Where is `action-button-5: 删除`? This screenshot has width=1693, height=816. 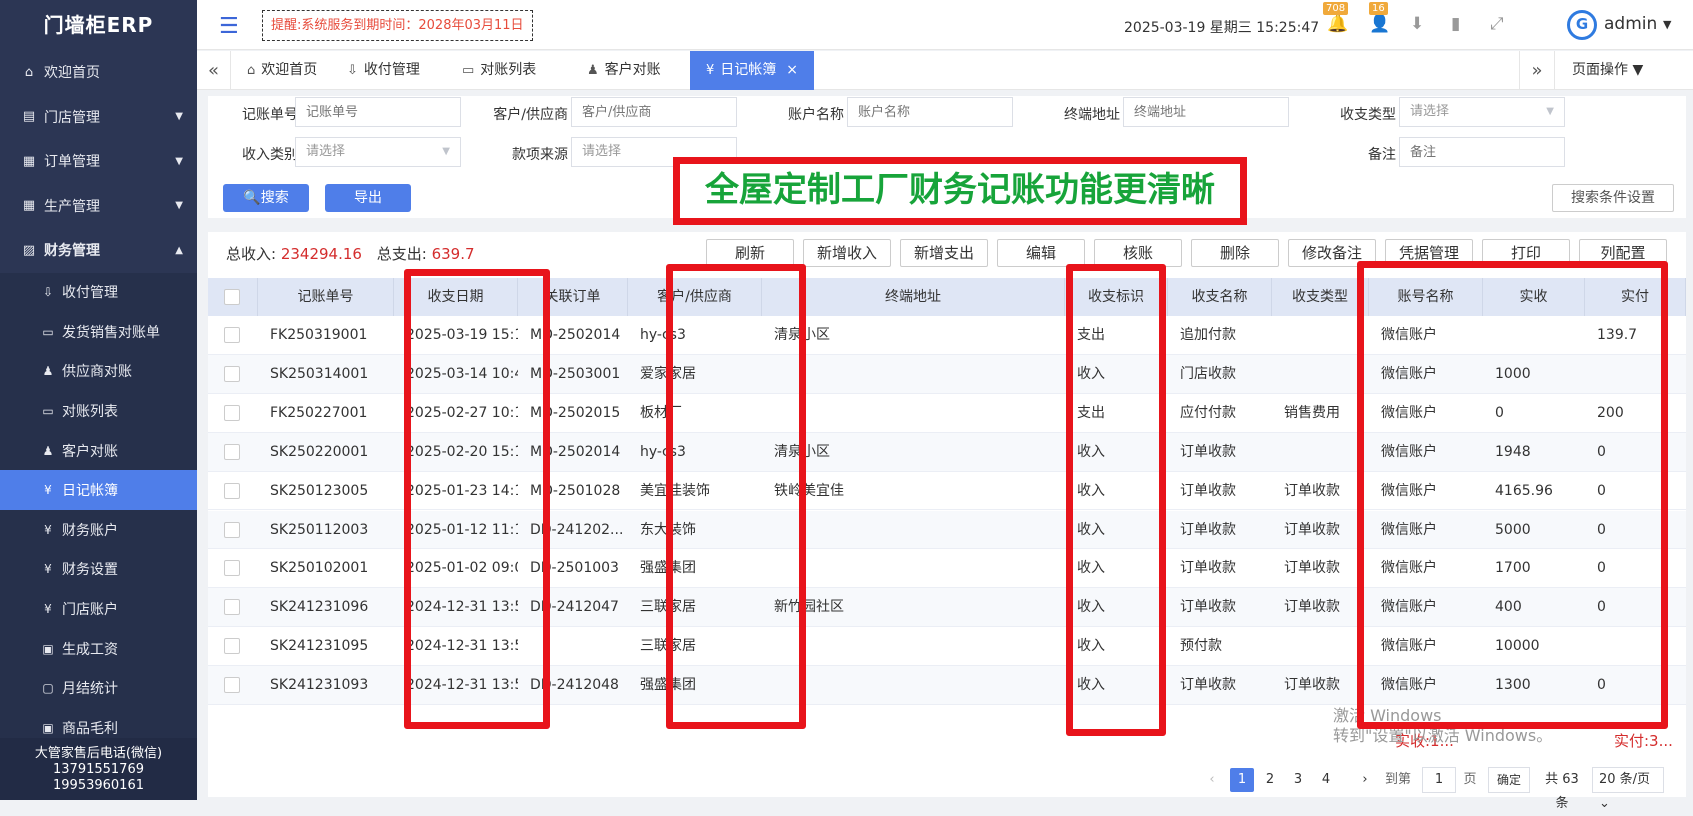
action-button-5: 删除 is located at coordinates (1235, 253).